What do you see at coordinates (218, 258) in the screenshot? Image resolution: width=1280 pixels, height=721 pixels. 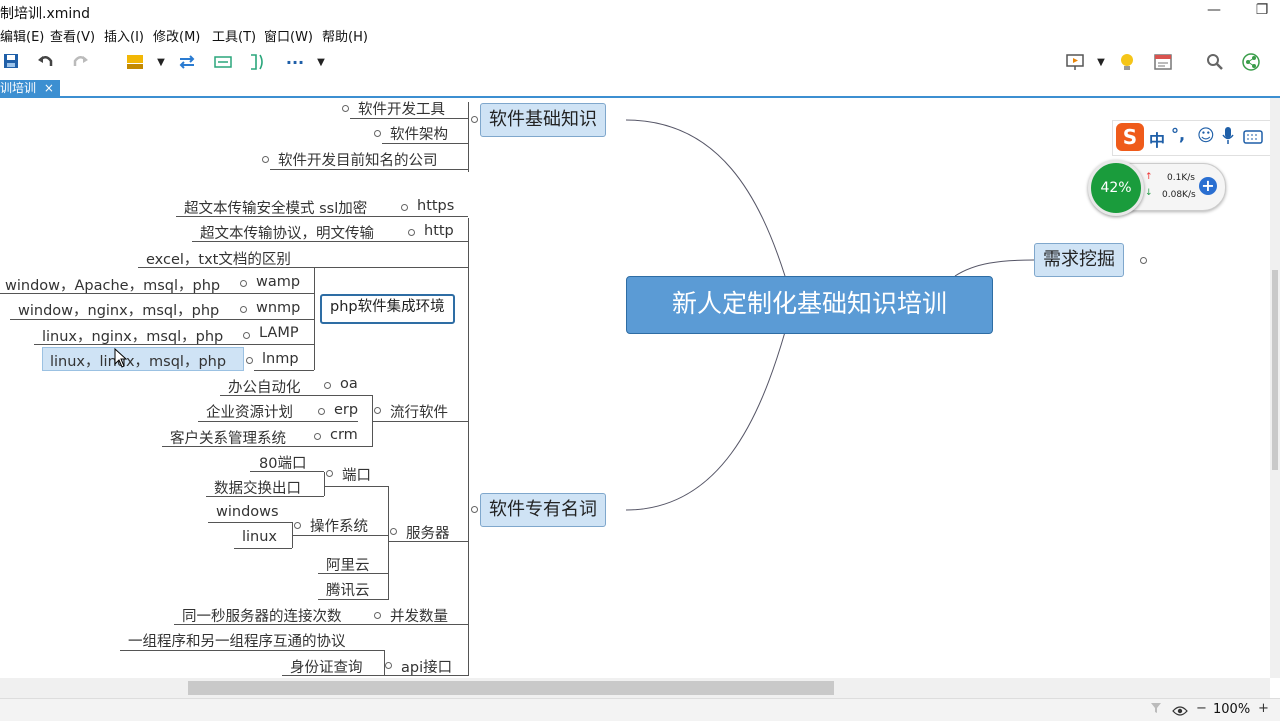 I see `excel-txt-label: excel，txt文档的区别` at bounding box center [218, 258].